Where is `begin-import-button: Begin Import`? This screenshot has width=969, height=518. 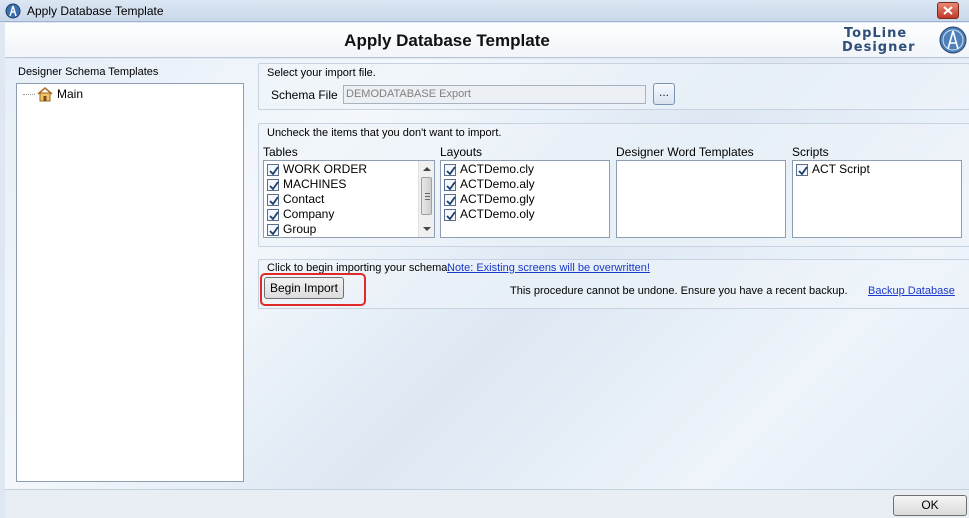
begin-import-button: Begin Import is located at coordinates (304, 288).